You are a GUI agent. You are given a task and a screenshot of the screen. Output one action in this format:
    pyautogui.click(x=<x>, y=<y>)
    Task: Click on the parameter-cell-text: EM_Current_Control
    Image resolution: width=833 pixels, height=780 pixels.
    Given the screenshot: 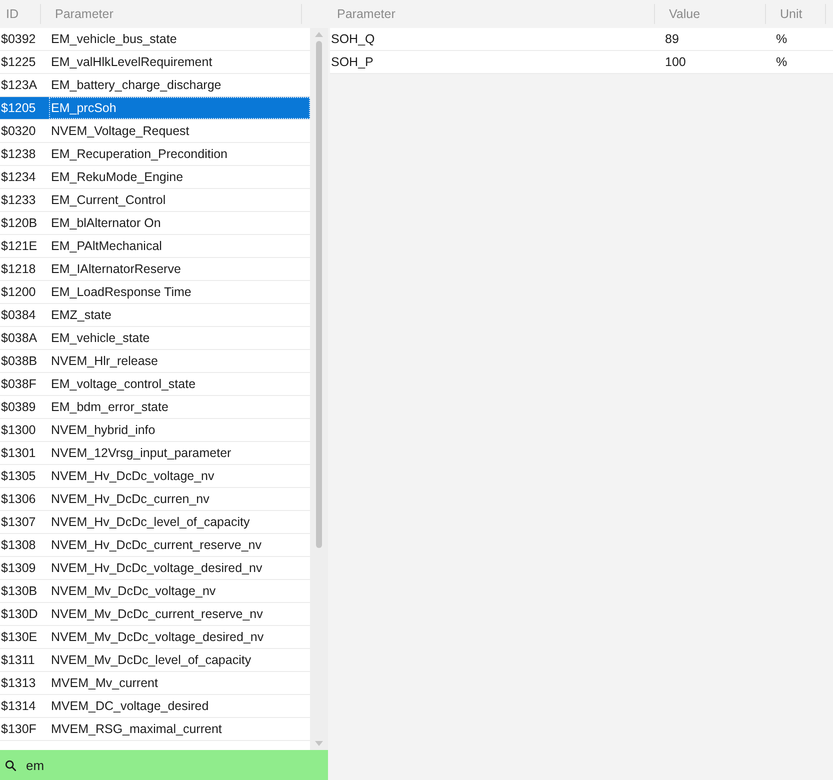 What is the action you would take?
    pyautogui.click(x=108, y=200)
    